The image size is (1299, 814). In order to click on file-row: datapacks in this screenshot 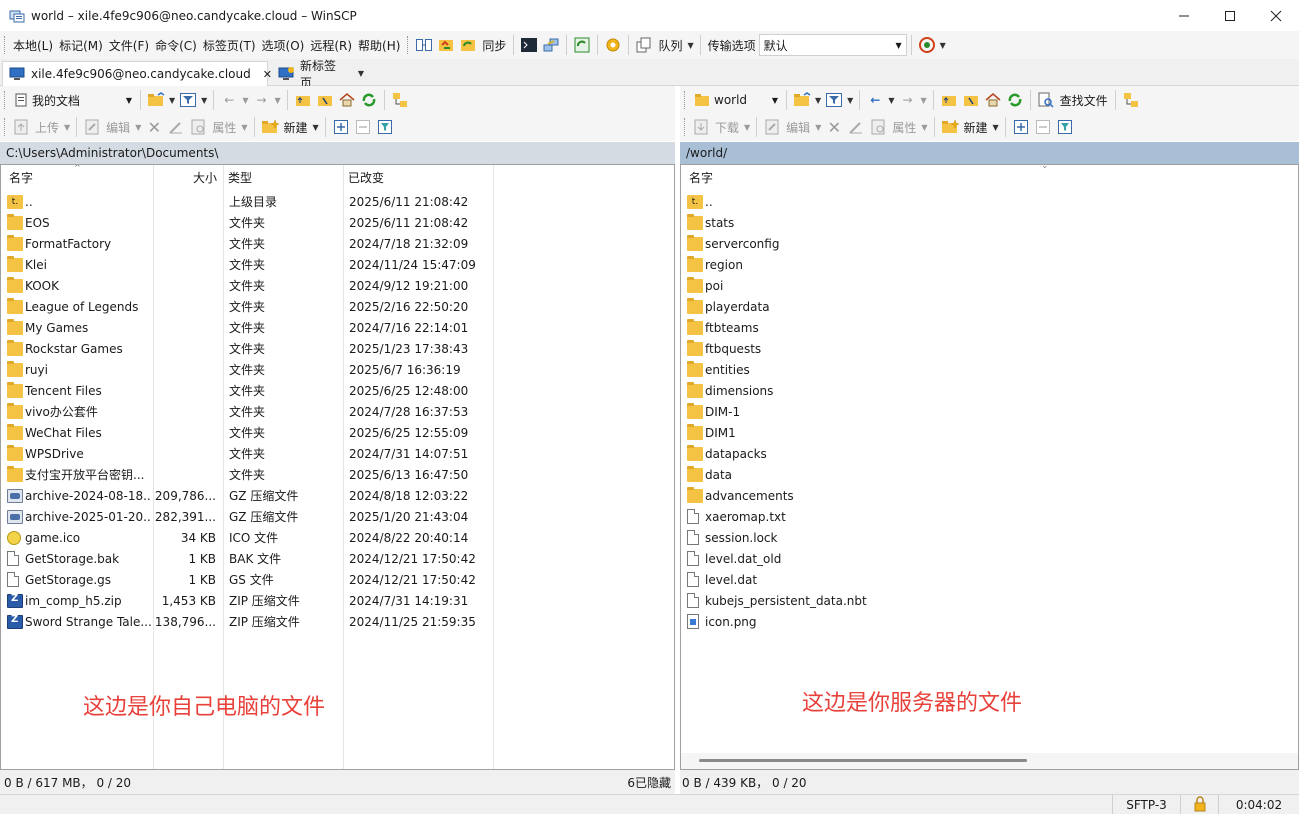, I will do `click(989, 453)`.